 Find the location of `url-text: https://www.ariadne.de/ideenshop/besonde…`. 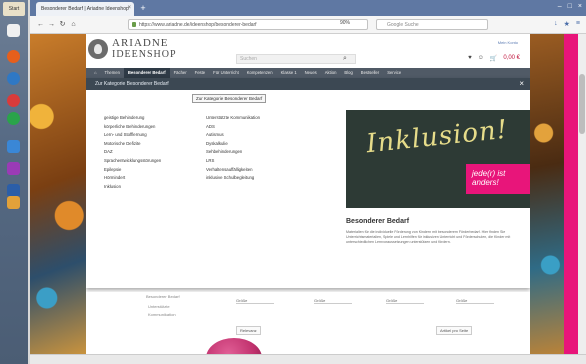

url-text: https://www.ariadne.de/ideenshop/besonde… is located at coordinates (198, 25).